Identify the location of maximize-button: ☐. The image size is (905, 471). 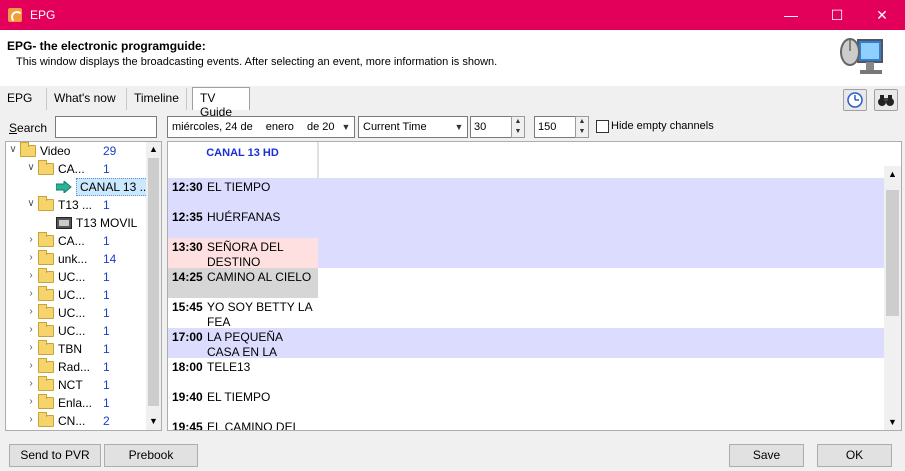
(837, 15).